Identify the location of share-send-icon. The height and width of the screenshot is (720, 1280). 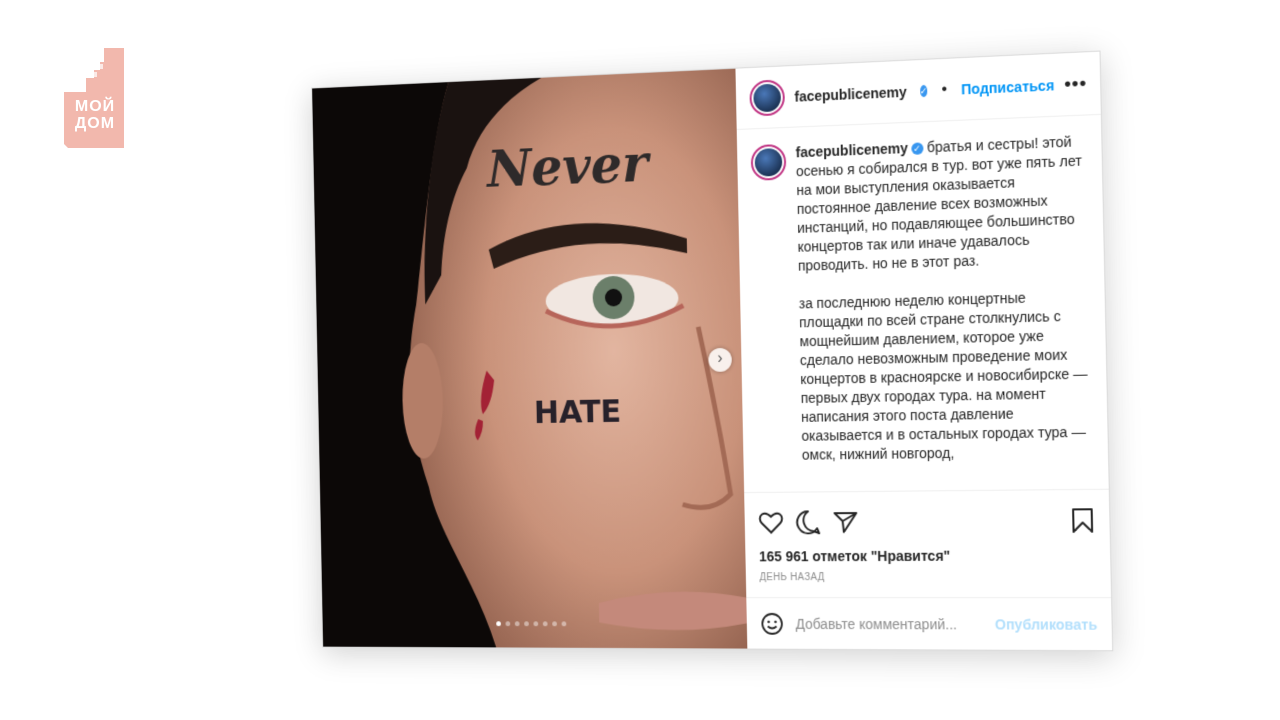
(846, 522).